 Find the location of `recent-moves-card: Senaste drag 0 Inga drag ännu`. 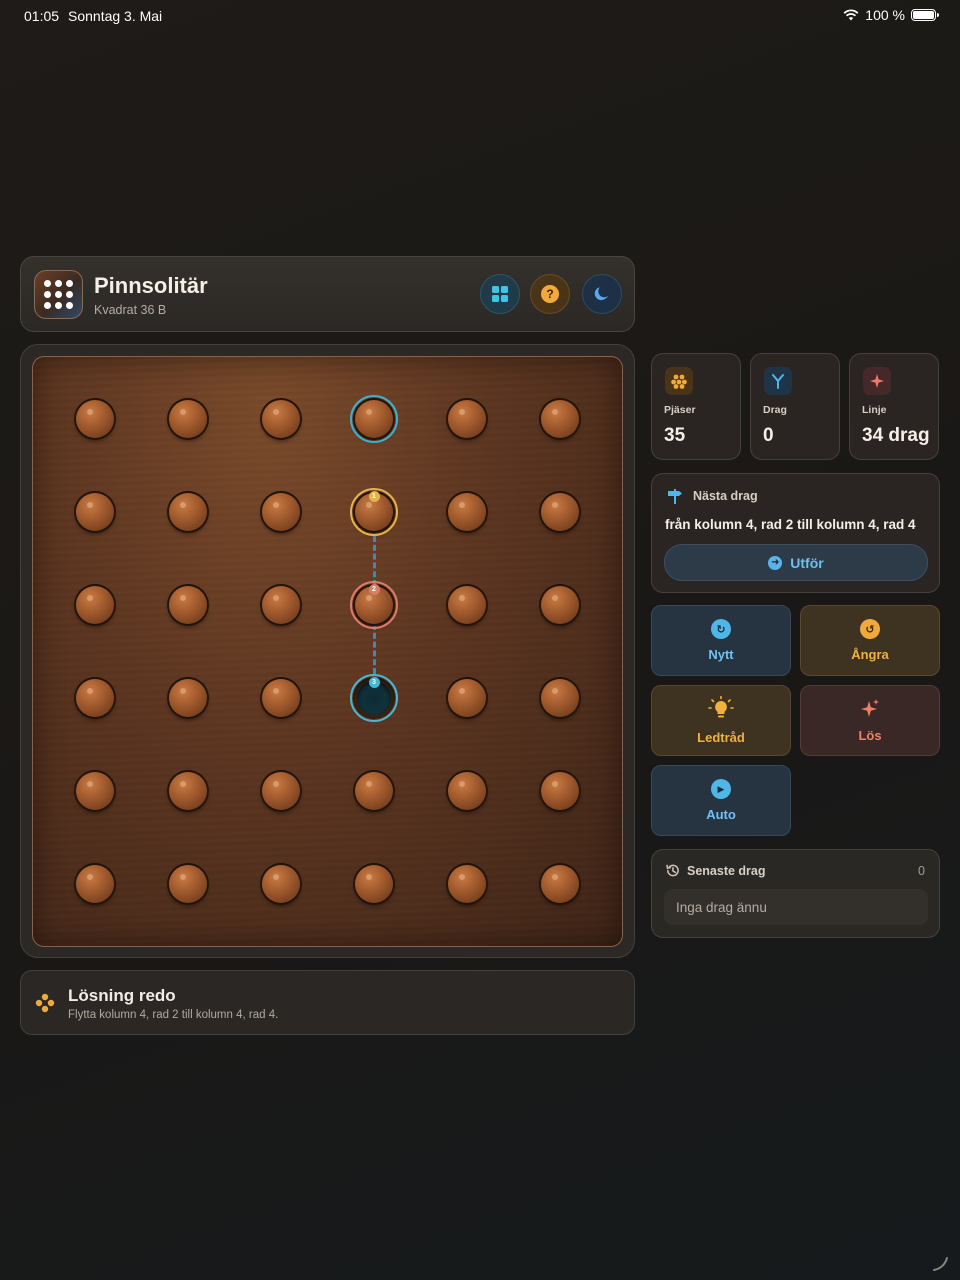

recent-moves-card: Senaste drag 0 Inga drag ännu is located at coordinates (795, 893).